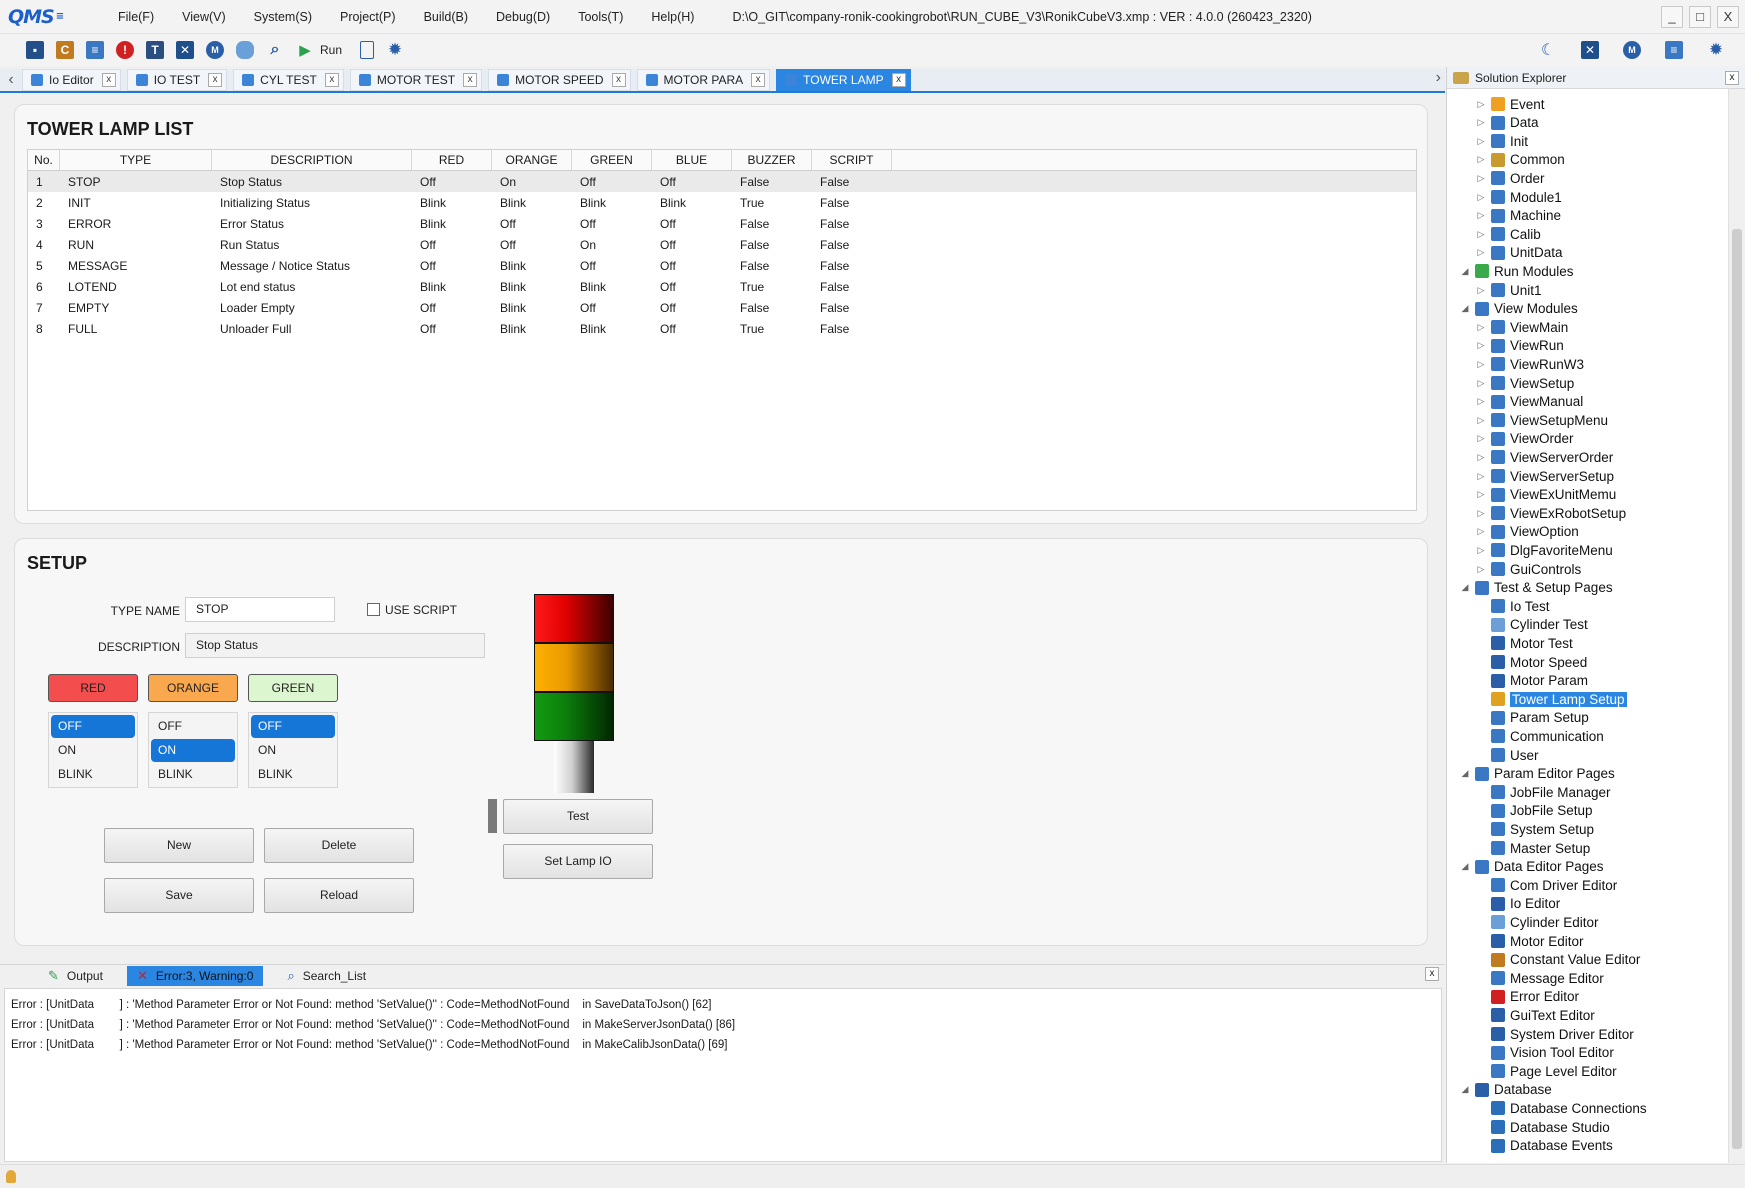  I want to click on tree-item-viewserverorder: ▷ ViewServerOrder, so click(1544, 457).